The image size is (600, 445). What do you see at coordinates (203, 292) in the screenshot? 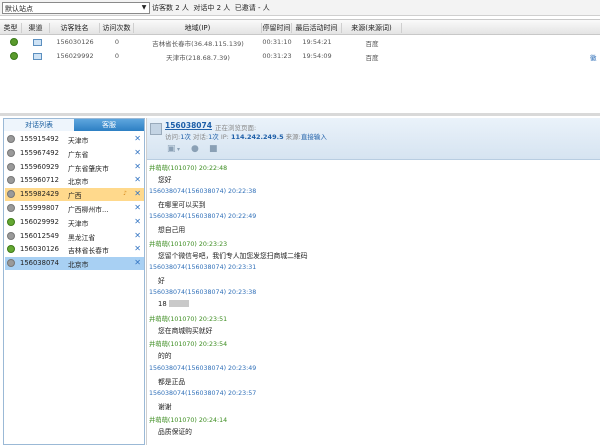
I see `message-meta: 156038074(156038074) 20:23:38` at bounding box center [203, 292].